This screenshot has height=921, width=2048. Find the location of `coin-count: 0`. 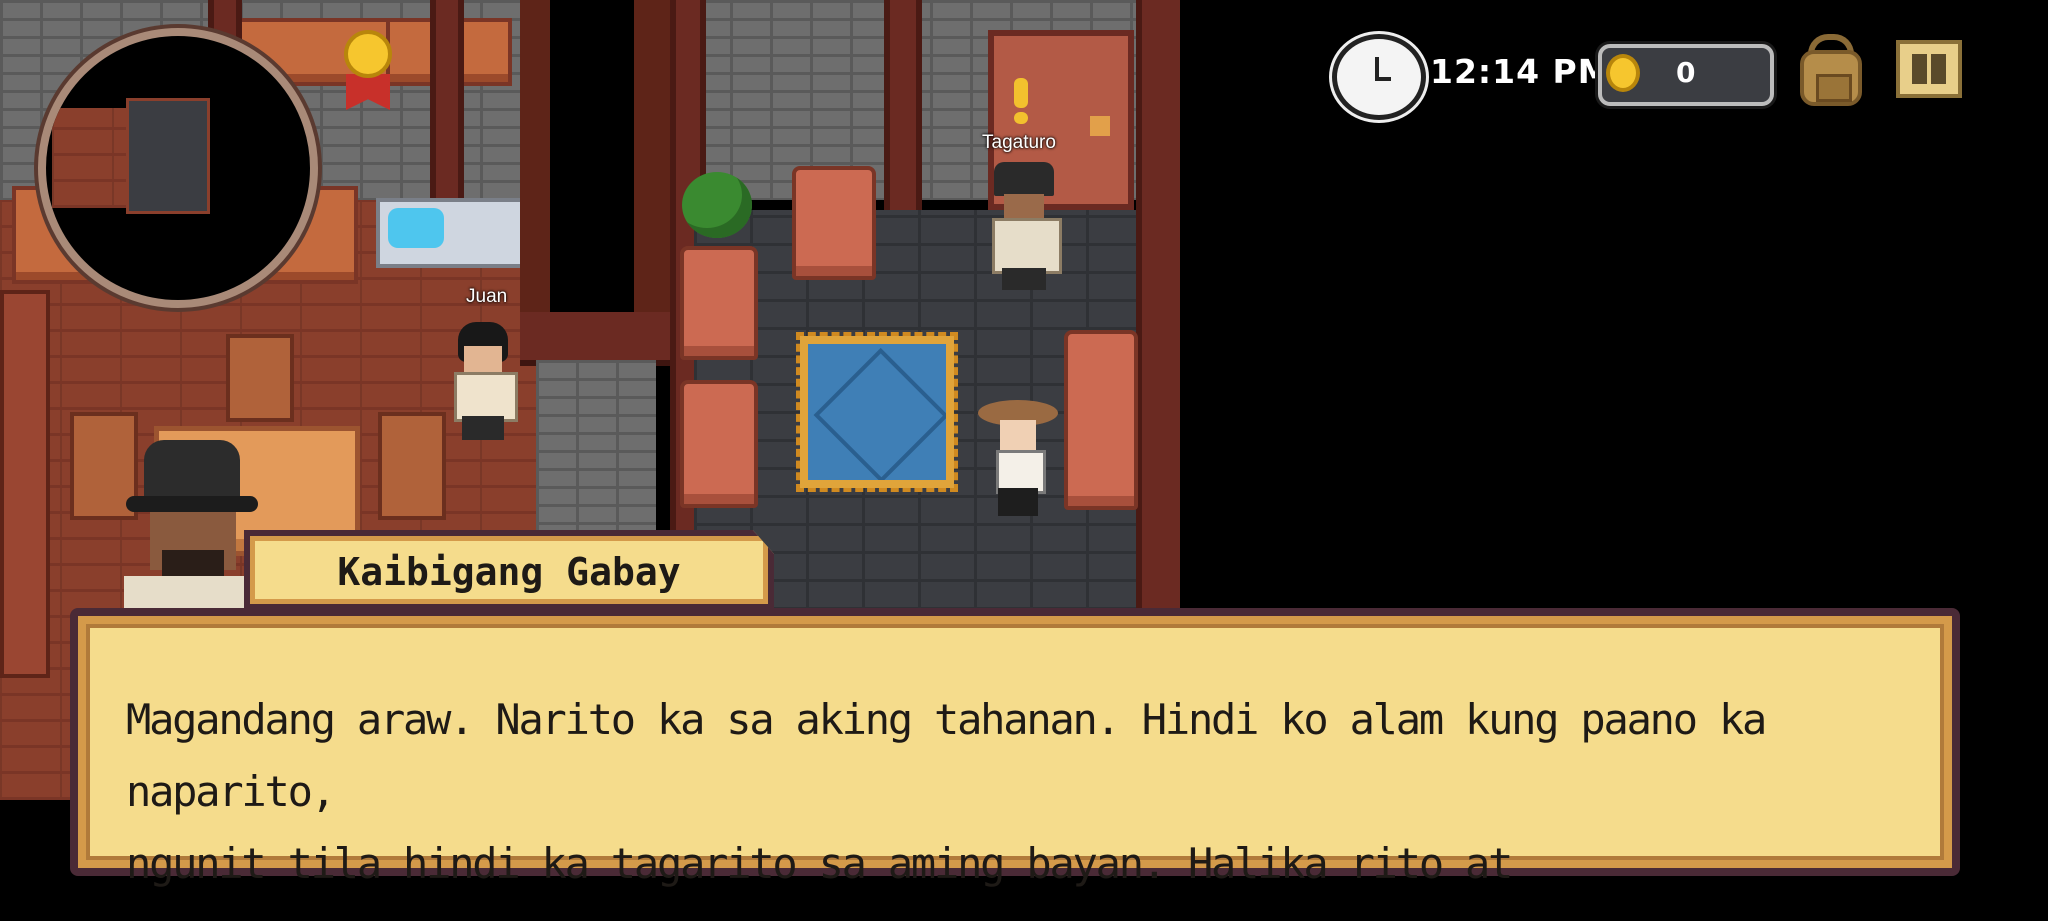

coin-count: 0 is located at coordinates (1686, 72).